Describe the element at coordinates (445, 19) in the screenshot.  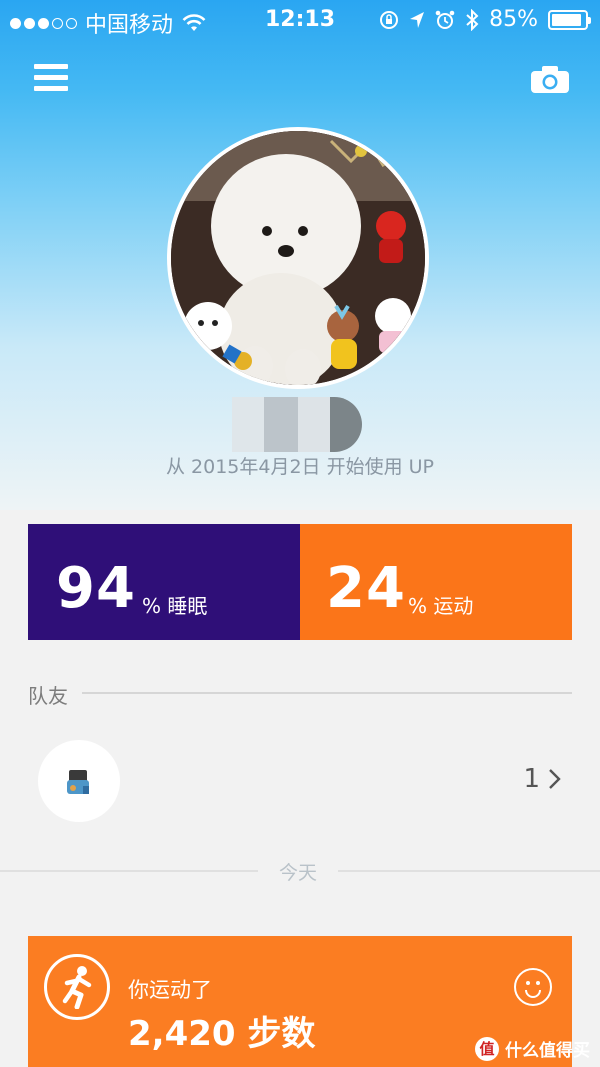
I see `alarm-clock-icon` at that location.